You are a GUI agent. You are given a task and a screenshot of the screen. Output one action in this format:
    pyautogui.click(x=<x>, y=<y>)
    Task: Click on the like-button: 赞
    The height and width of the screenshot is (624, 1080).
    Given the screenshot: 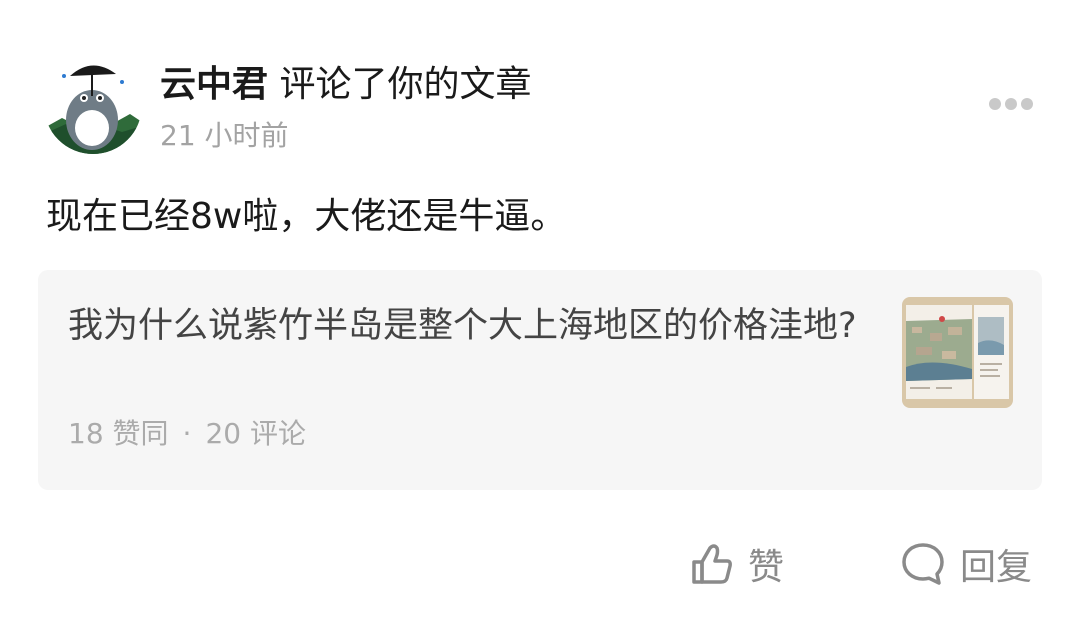 What is the action you would take?
    pyautogui.click(x=750, y=564)
    